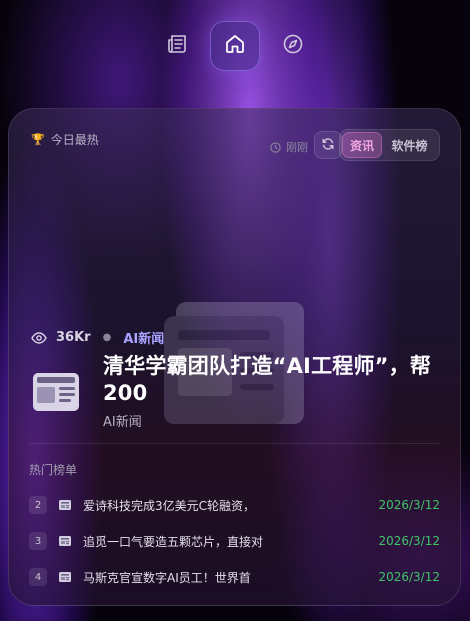 This screenshot has height=621, width=470. I want to click on top-nav, so click(235, 46).